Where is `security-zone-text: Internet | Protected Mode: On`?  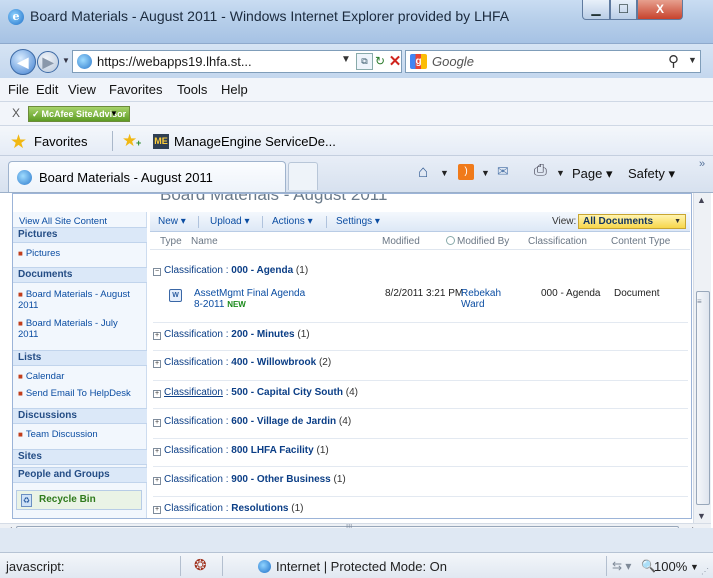
security-zone-text: Internet | Protected Mode: On is located at coordinates (361, 566).